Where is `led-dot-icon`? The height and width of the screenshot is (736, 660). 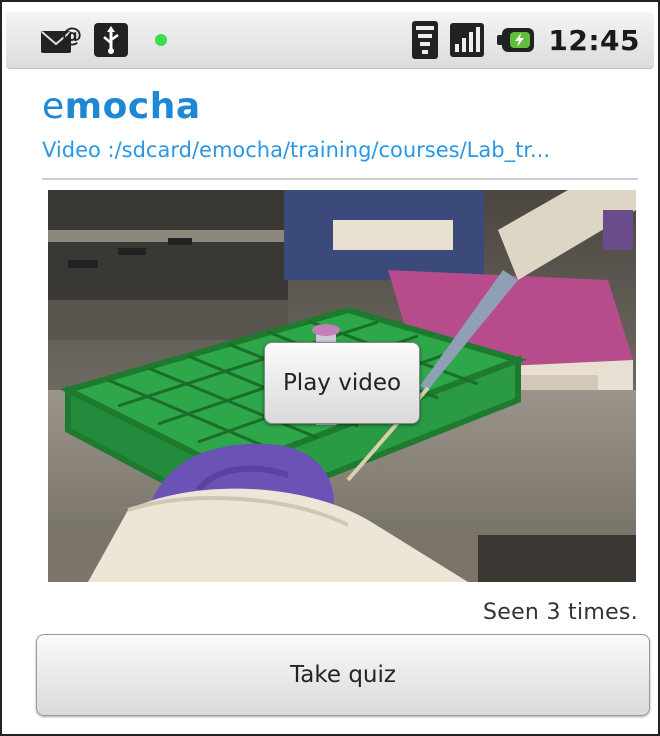 led-dot-icon is located at coordinates (161, 40).